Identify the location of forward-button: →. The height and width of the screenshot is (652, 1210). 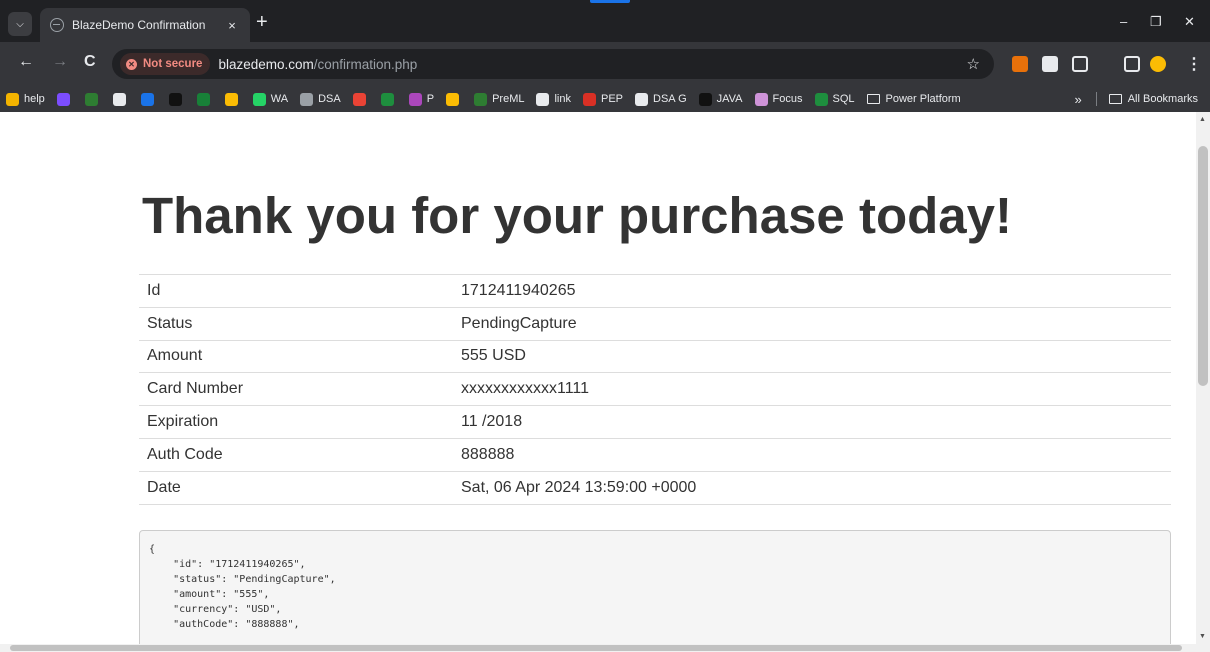
(60, 62).